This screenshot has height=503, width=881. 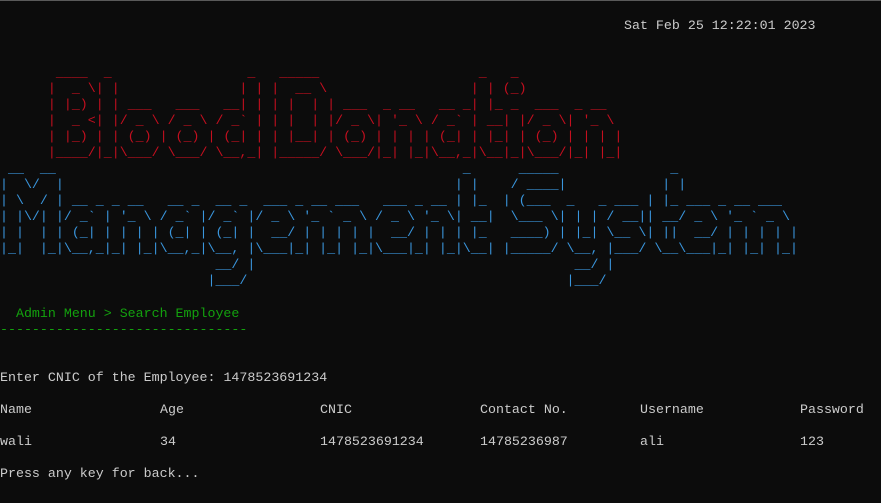 I want to click on datetime-display: Sat Feb 25 12:22:01 2023, so click(x=720, y=25).